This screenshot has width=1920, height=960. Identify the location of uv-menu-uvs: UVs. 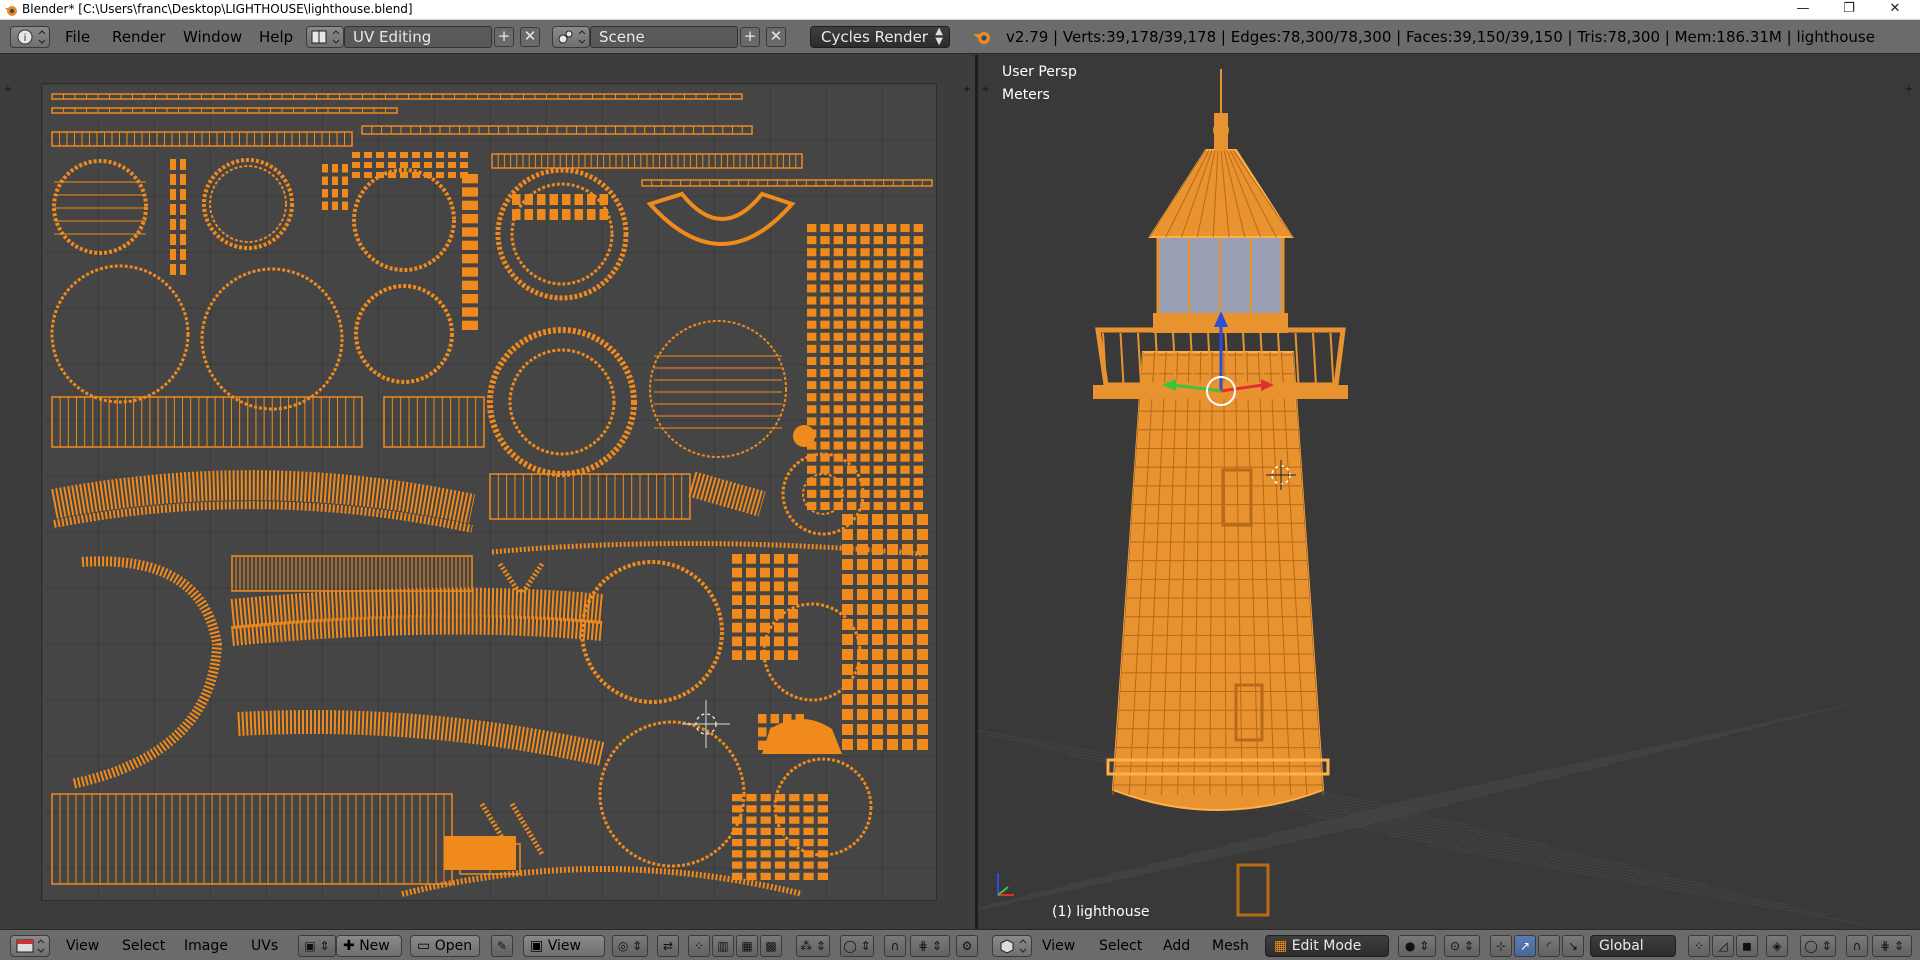
(264, 946).